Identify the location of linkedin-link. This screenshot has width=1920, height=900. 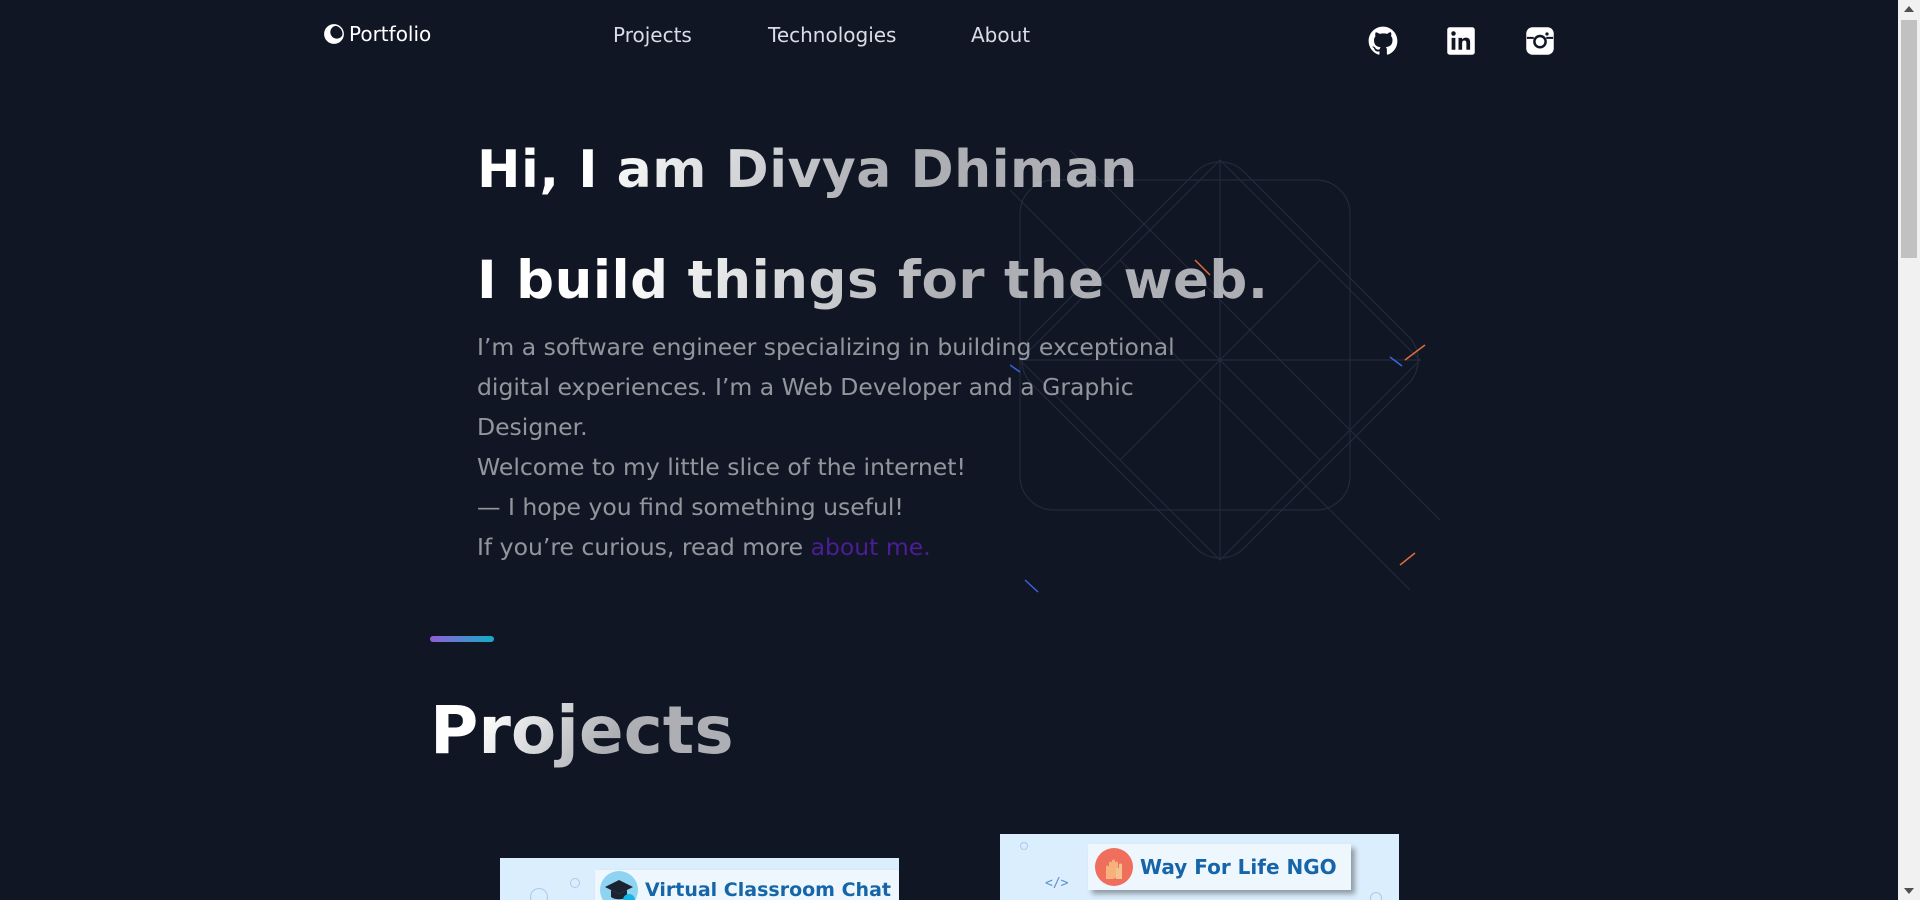
(1461, 41).